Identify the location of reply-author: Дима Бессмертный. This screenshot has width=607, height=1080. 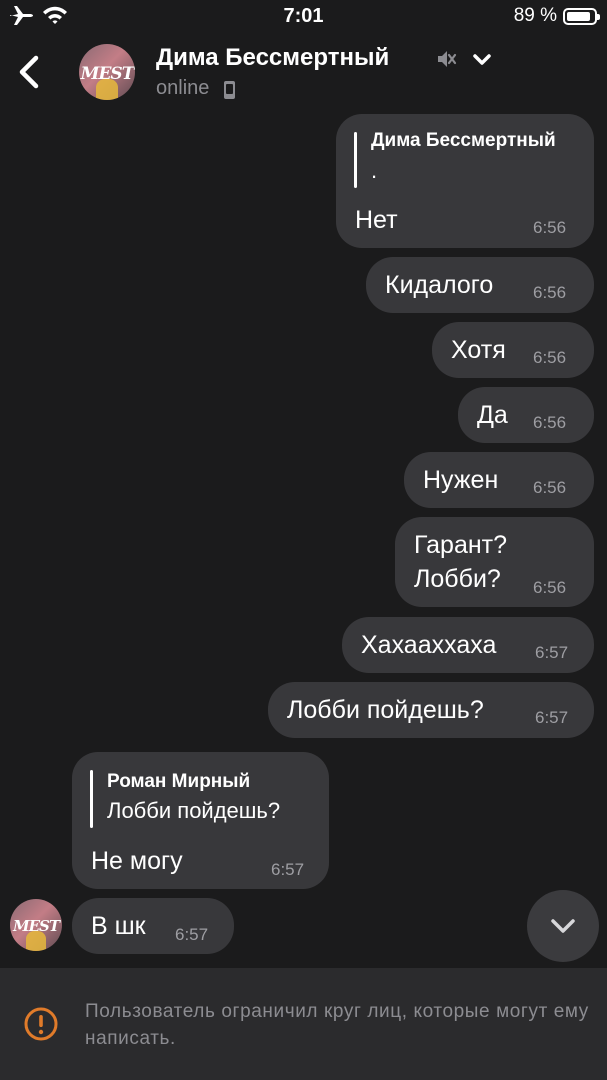
(463, 140).